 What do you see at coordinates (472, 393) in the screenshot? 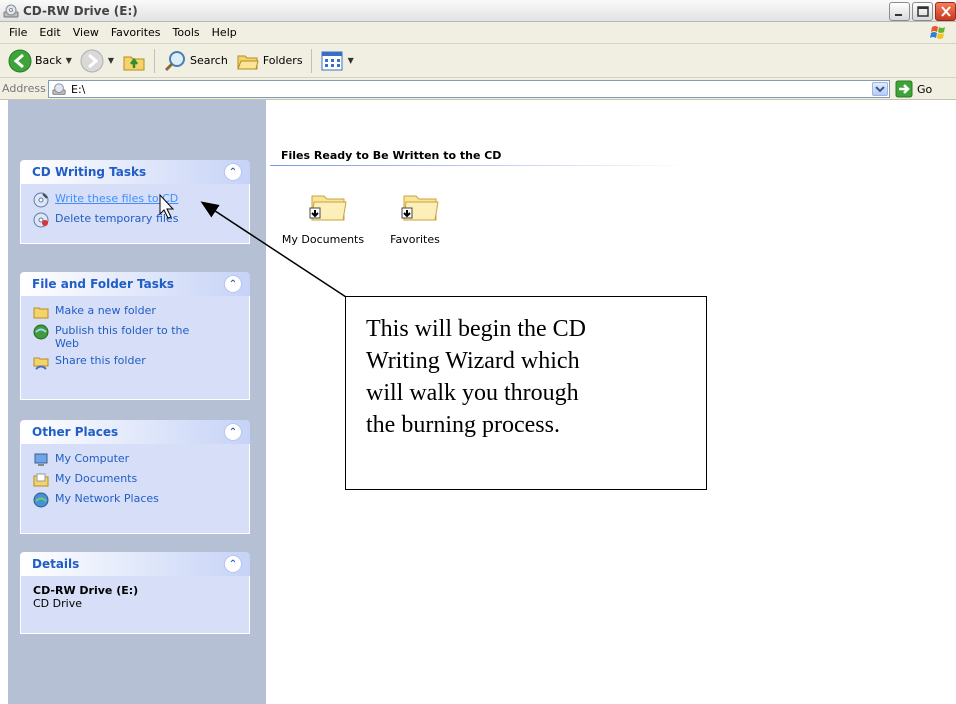
I see `callout-line: will walk you through` at bounding box center [472, 393].